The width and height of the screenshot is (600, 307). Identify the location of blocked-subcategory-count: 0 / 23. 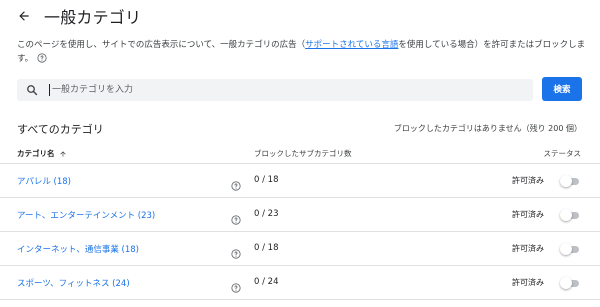
(266, 214).